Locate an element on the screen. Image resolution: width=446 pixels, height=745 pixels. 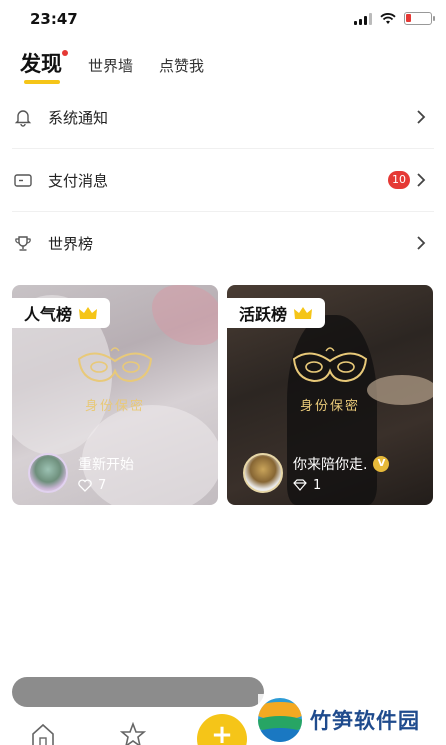
diamond-count: 1 is located at coordinates (341, 485).